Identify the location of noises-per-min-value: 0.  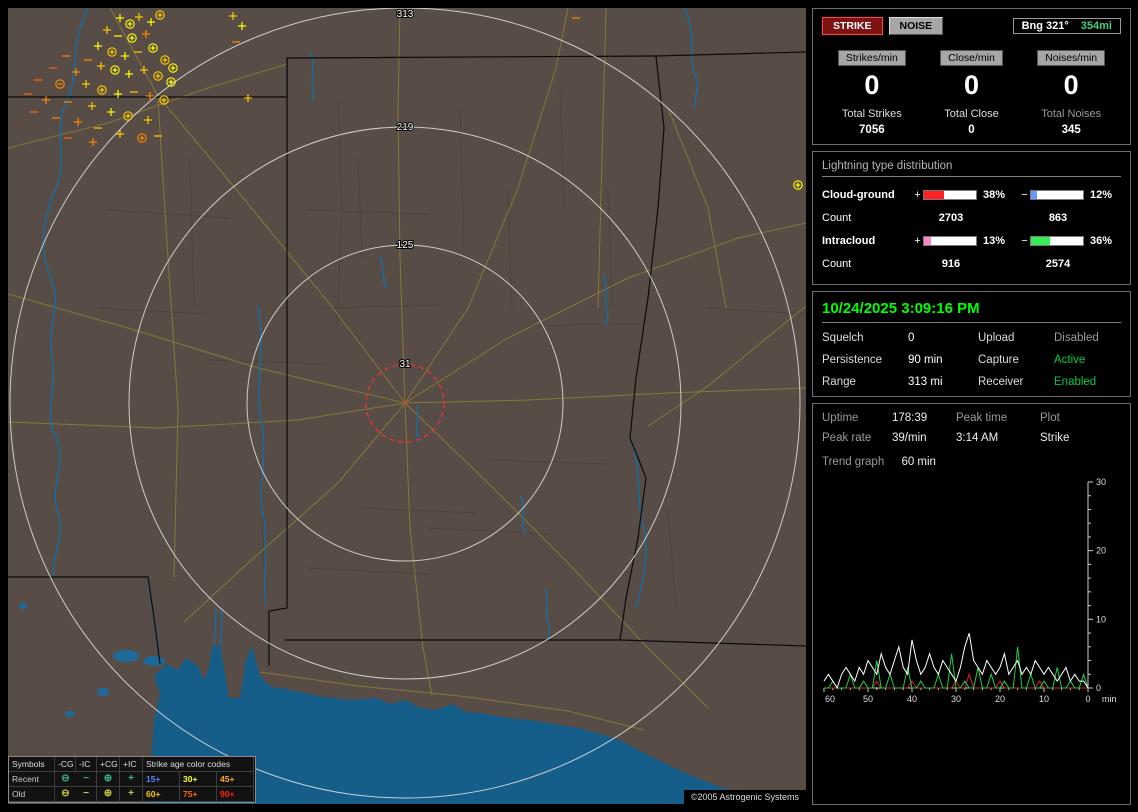
(1071, 85).